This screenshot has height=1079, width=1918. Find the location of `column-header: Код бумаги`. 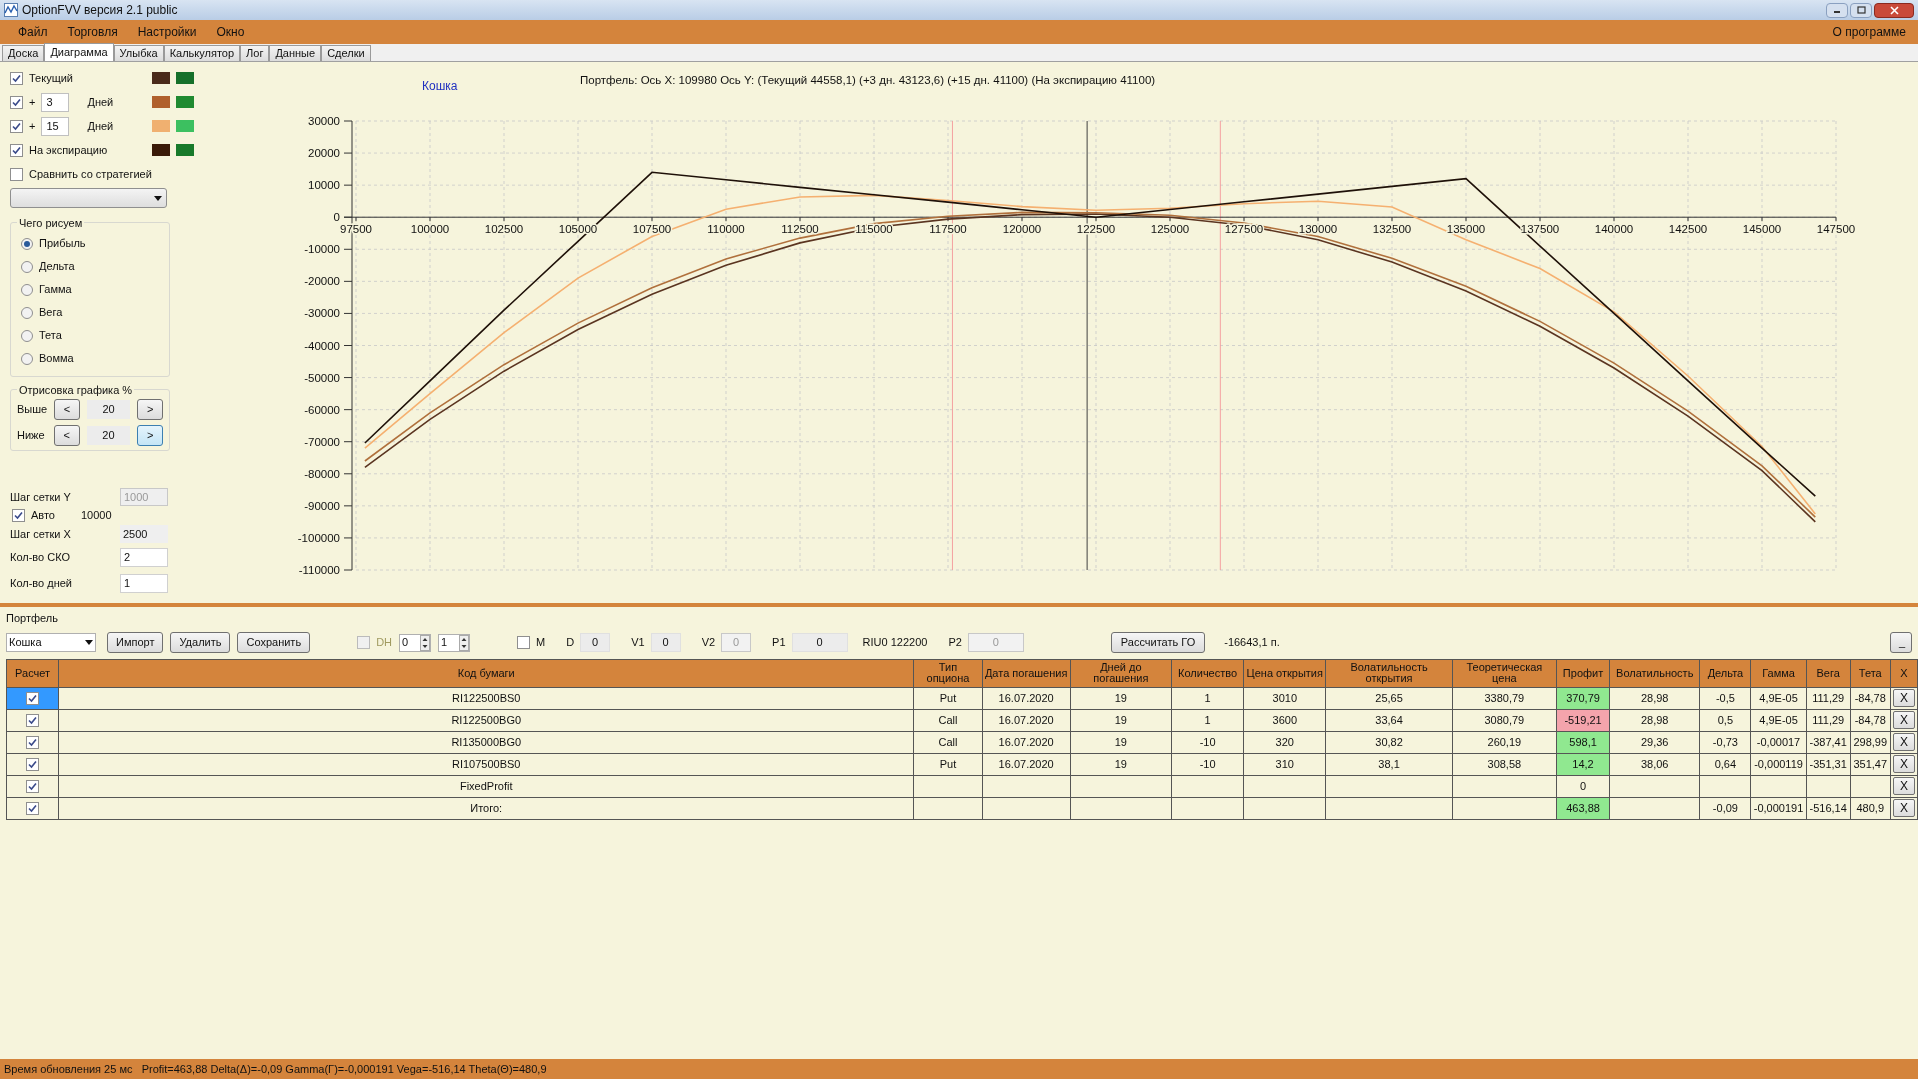

column-header: Код бумаги is located at coordinates (486, 673).